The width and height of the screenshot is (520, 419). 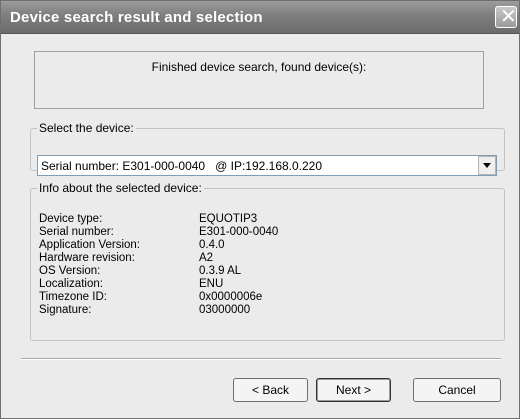 What do you see at coordinates (206, 258) in the screenshot?
I see `info-value: A2` at bounding box center [206, 258].